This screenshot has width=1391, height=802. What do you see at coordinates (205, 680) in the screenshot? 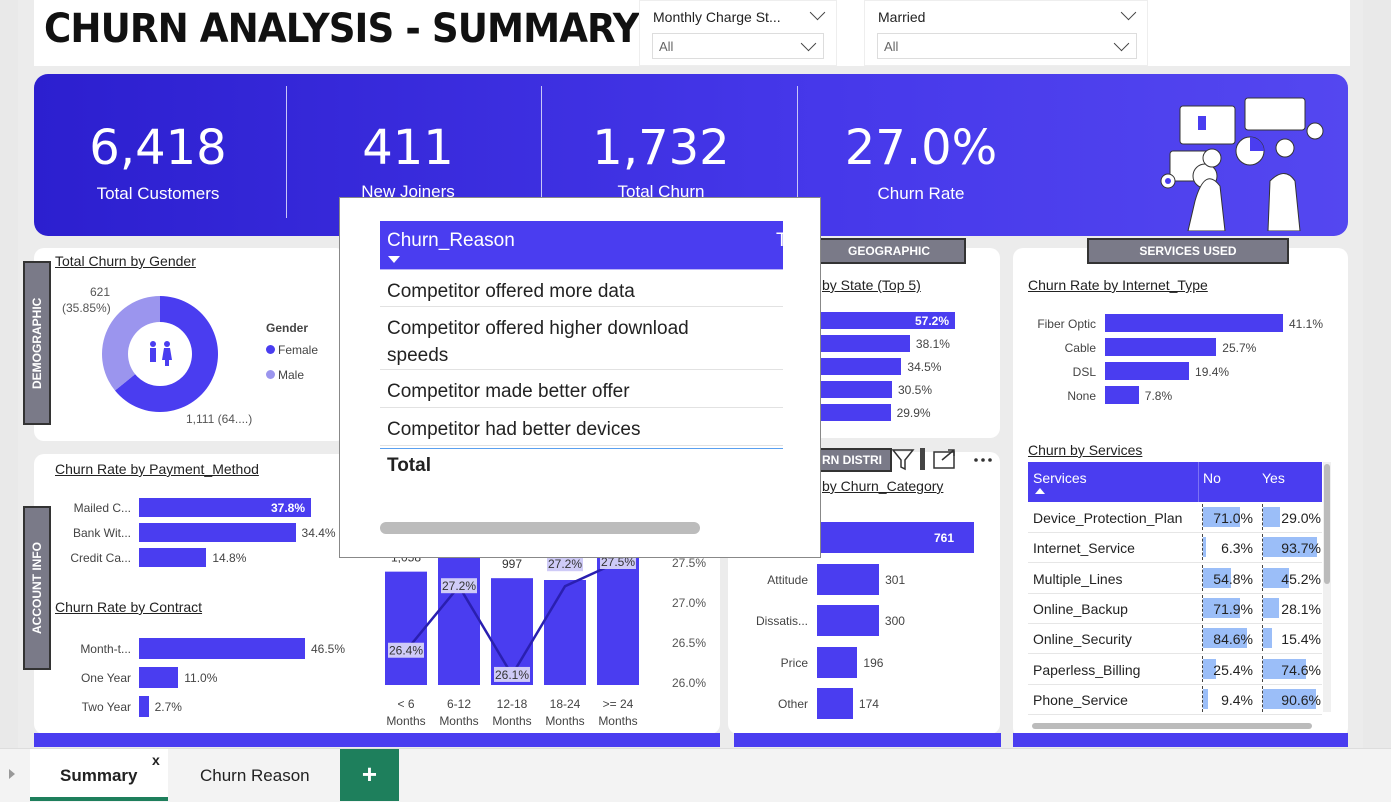
I see `contract-bar-chart: Month-t... 46.5% One Year 11.0% Two Year 2.7%` at bounding box center [205, 680].